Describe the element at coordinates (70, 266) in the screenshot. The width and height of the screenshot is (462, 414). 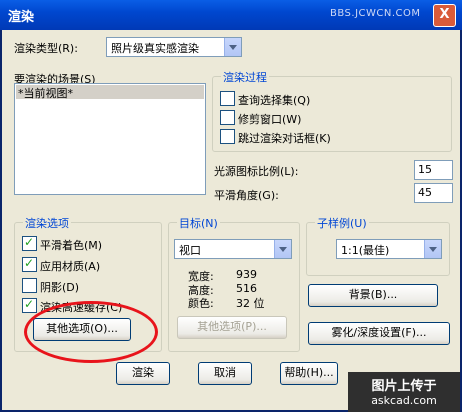
I see `apply-materials-label: 应用材质(A)` at that location.